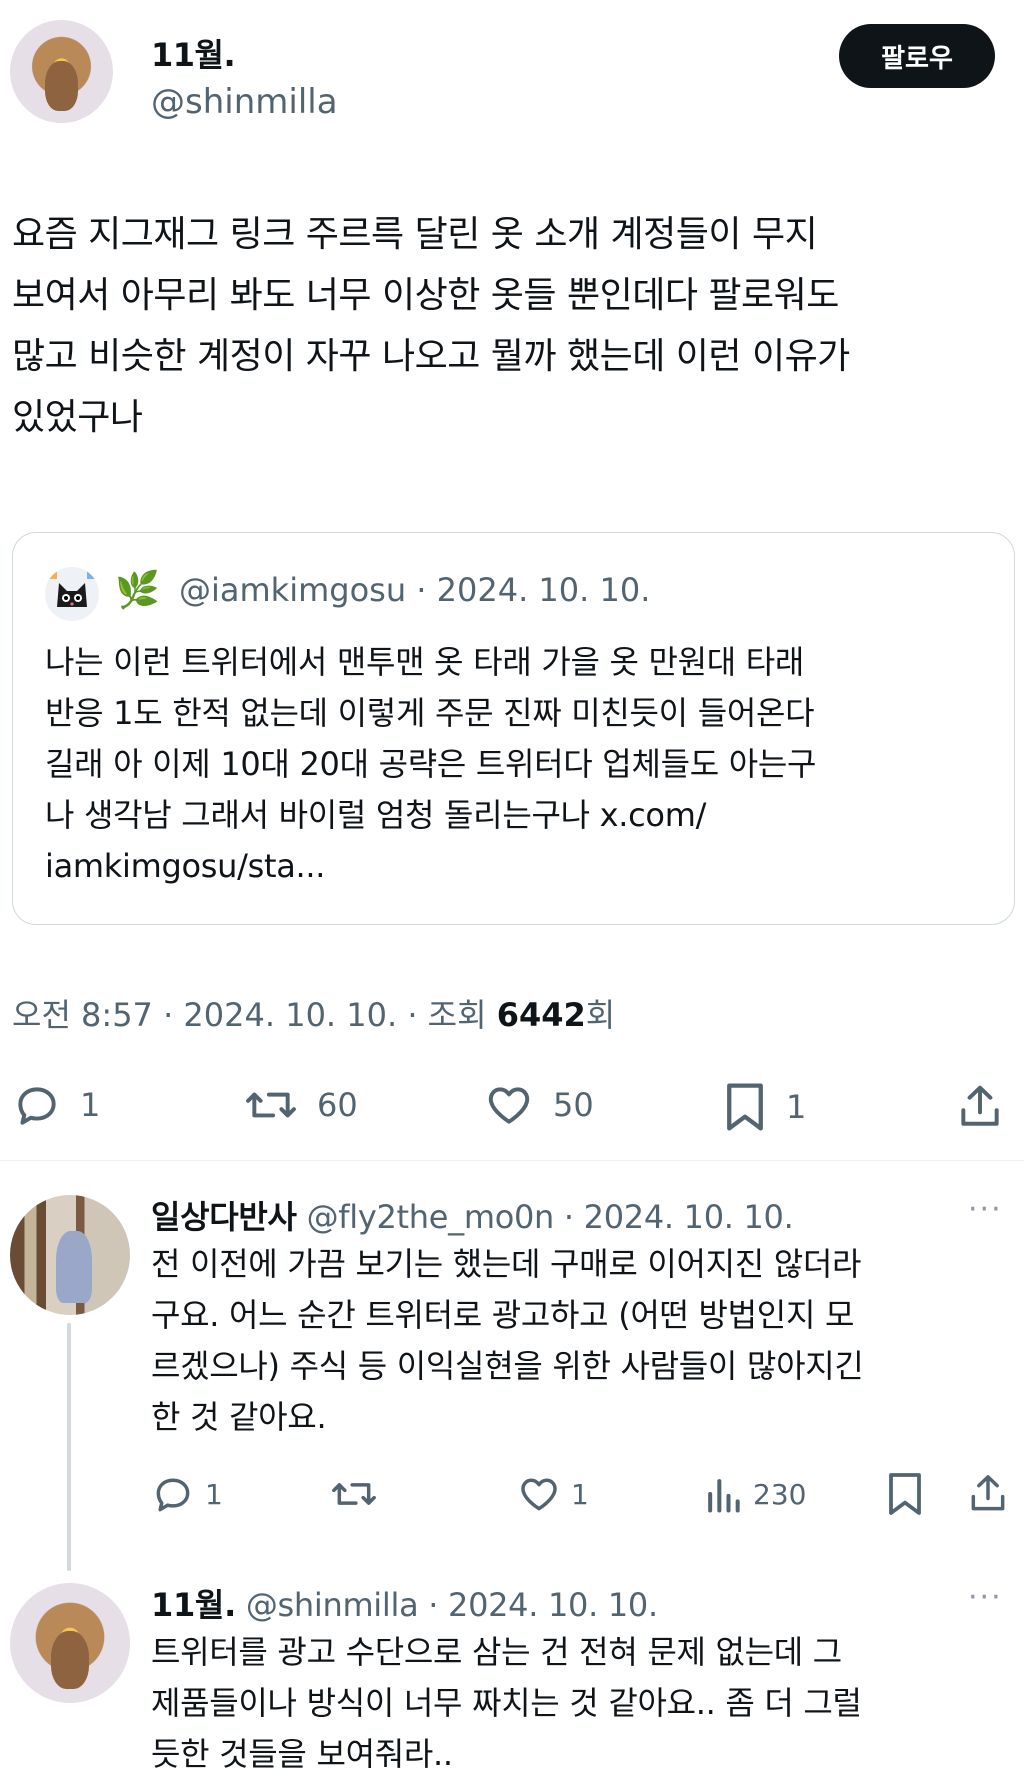 The width and height of the screenshot is (1024, 1789). I want to click on author-avatar, so click(61, 71).